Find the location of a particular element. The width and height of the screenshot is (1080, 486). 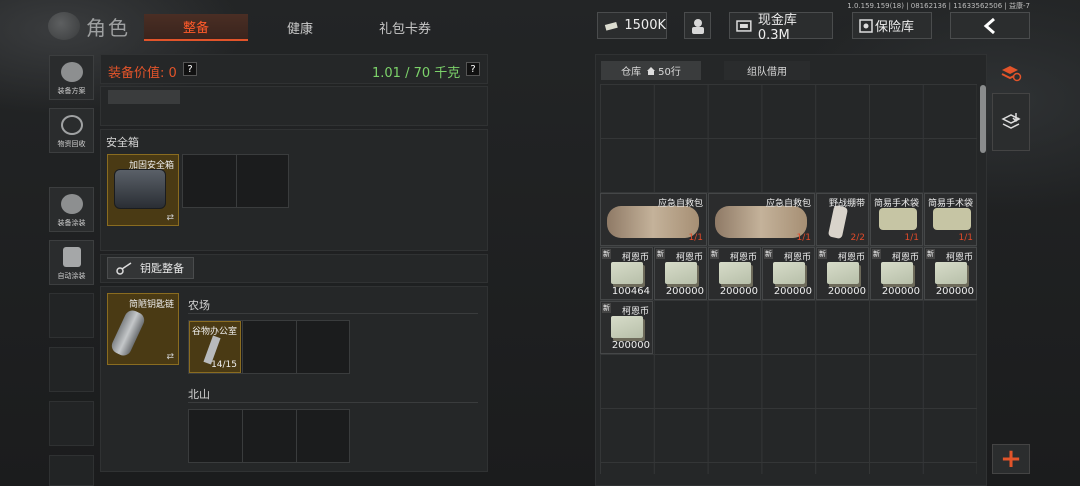

tab-gift-cards: 礼包卡券 is located at coordinates (405, 27).